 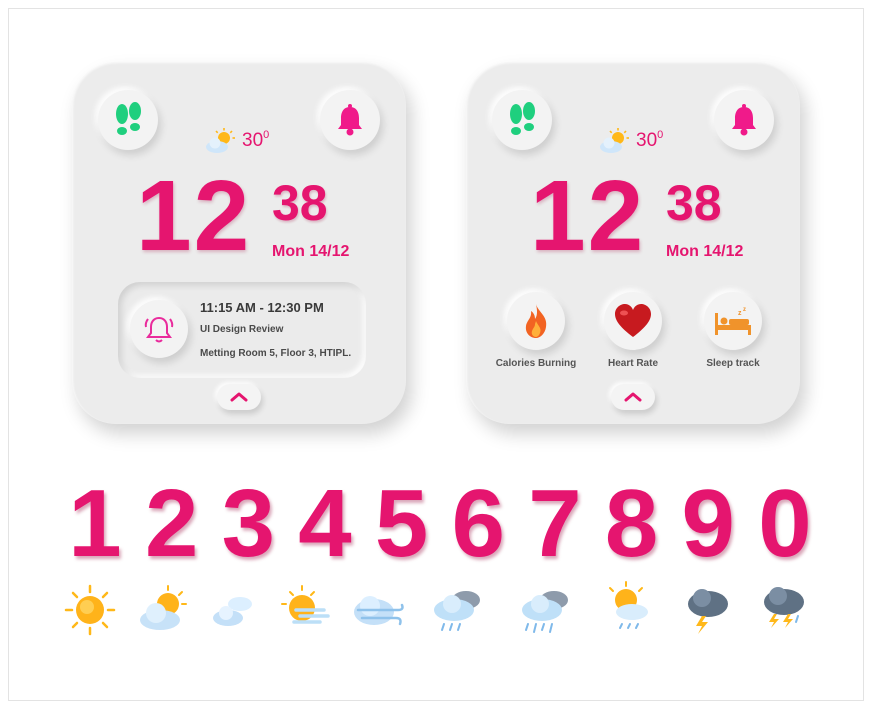 What do you see at coordinates (401, 523) in the screenshot?
I see `digit: 5` at bounding box center [401, 523].